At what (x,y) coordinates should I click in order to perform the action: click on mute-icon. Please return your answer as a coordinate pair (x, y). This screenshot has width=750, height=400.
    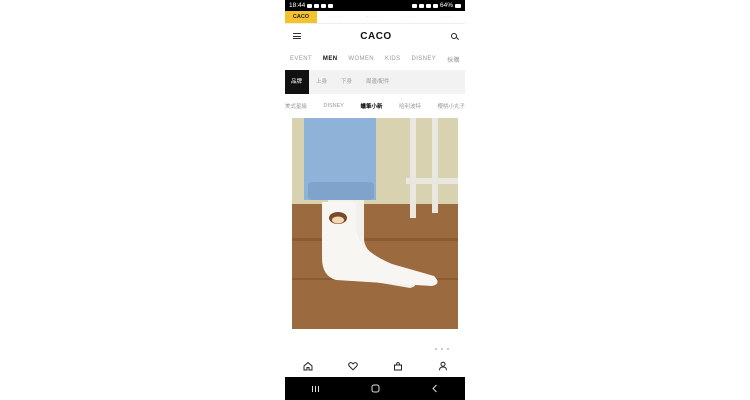
    Looking at the image, I should click on (421, 5).